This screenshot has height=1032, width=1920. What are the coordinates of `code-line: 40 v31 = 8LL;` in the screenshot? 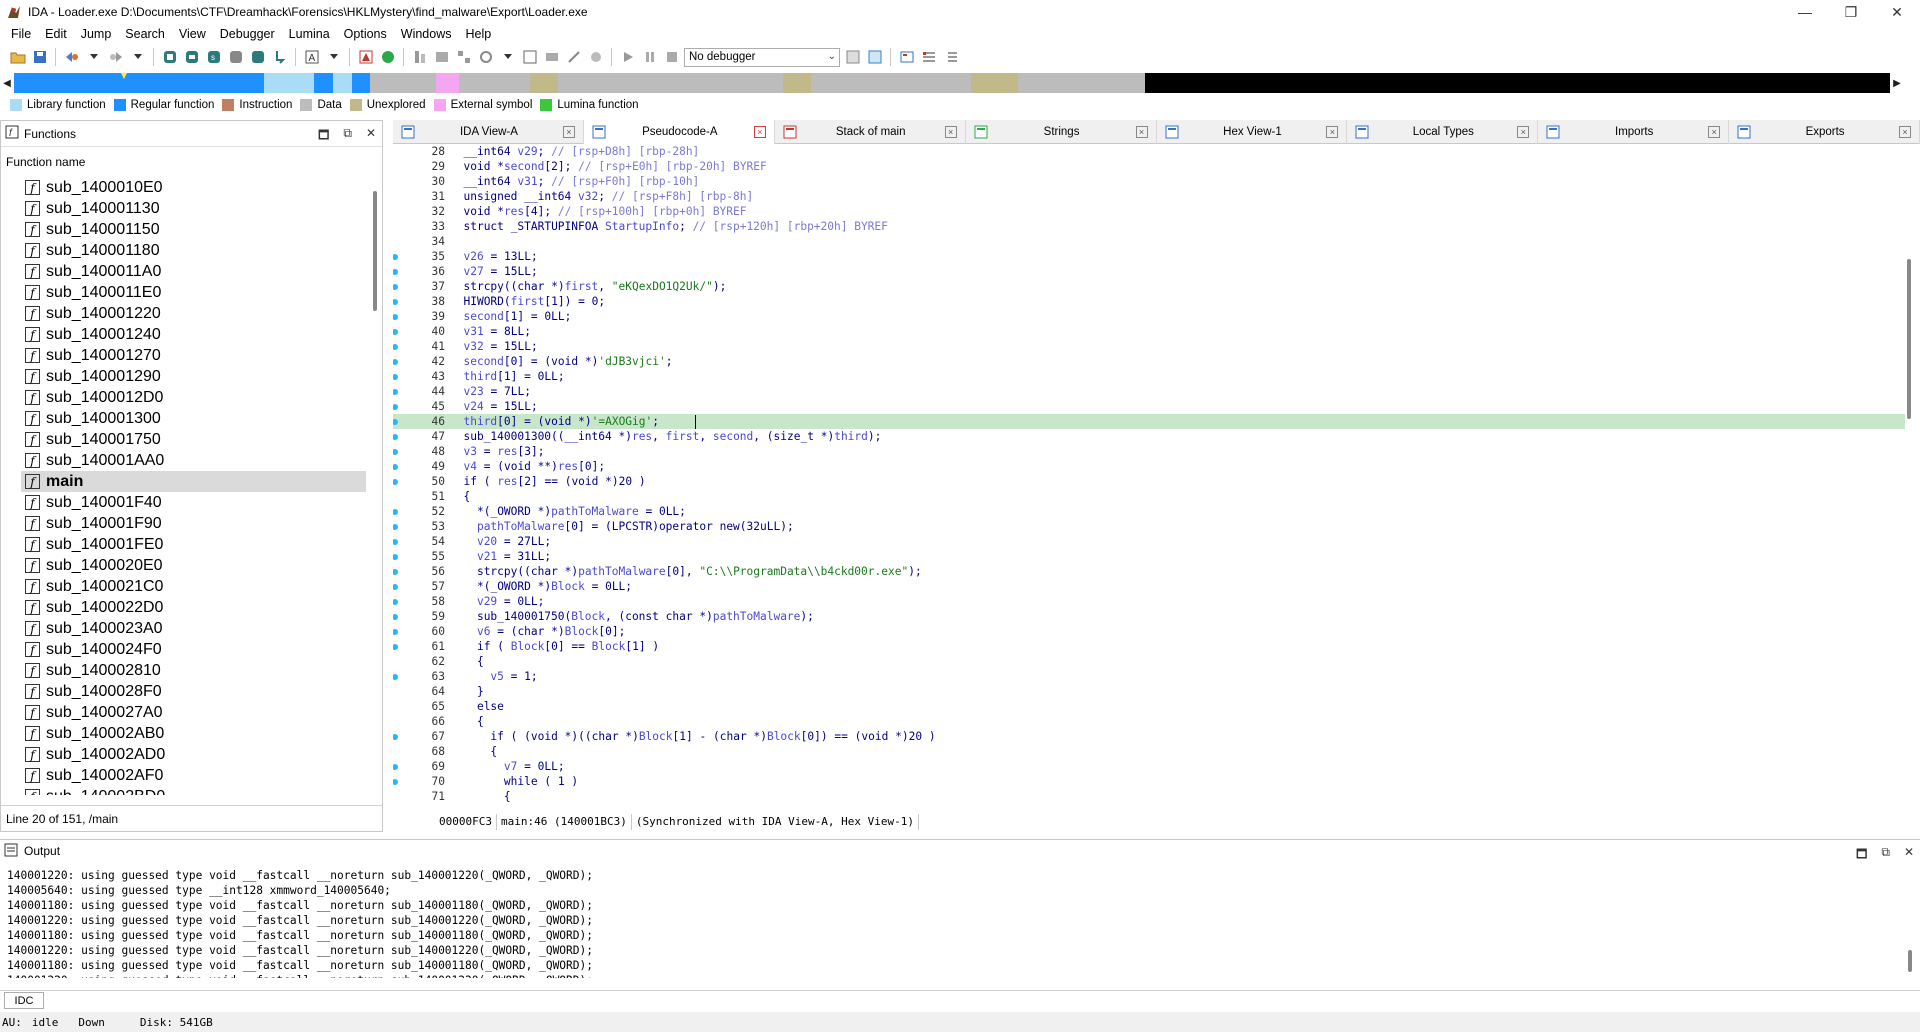 It's located at (1149, 331).